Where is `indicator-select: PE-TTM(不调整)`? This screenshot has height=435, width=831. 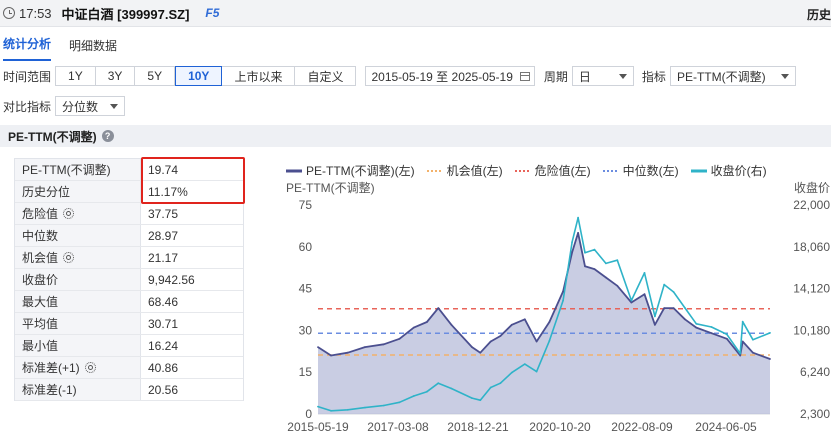
indicator-select: PE-TTM(不调整) is located at coordinates (732, 76).